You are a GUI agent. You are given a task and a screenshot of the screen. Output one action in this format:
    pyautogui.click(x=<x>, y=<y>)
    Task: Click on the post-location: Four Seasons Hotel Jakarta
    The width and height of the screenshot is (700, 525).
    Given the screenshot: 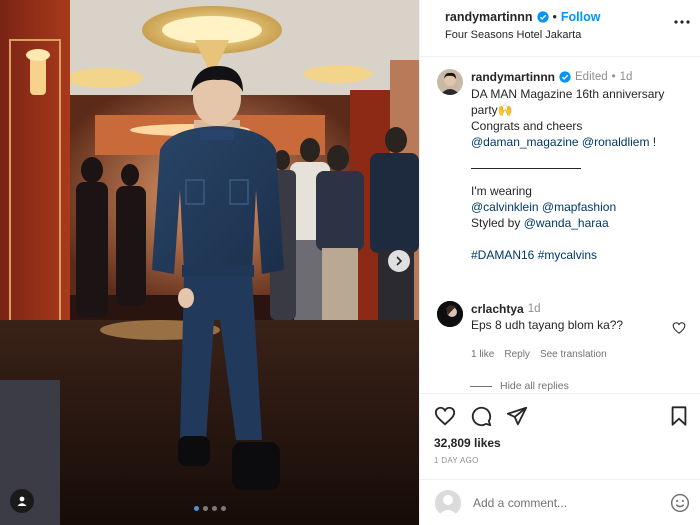 What is the action you would take?
    pyautogui.click(x=566, y=35)
    